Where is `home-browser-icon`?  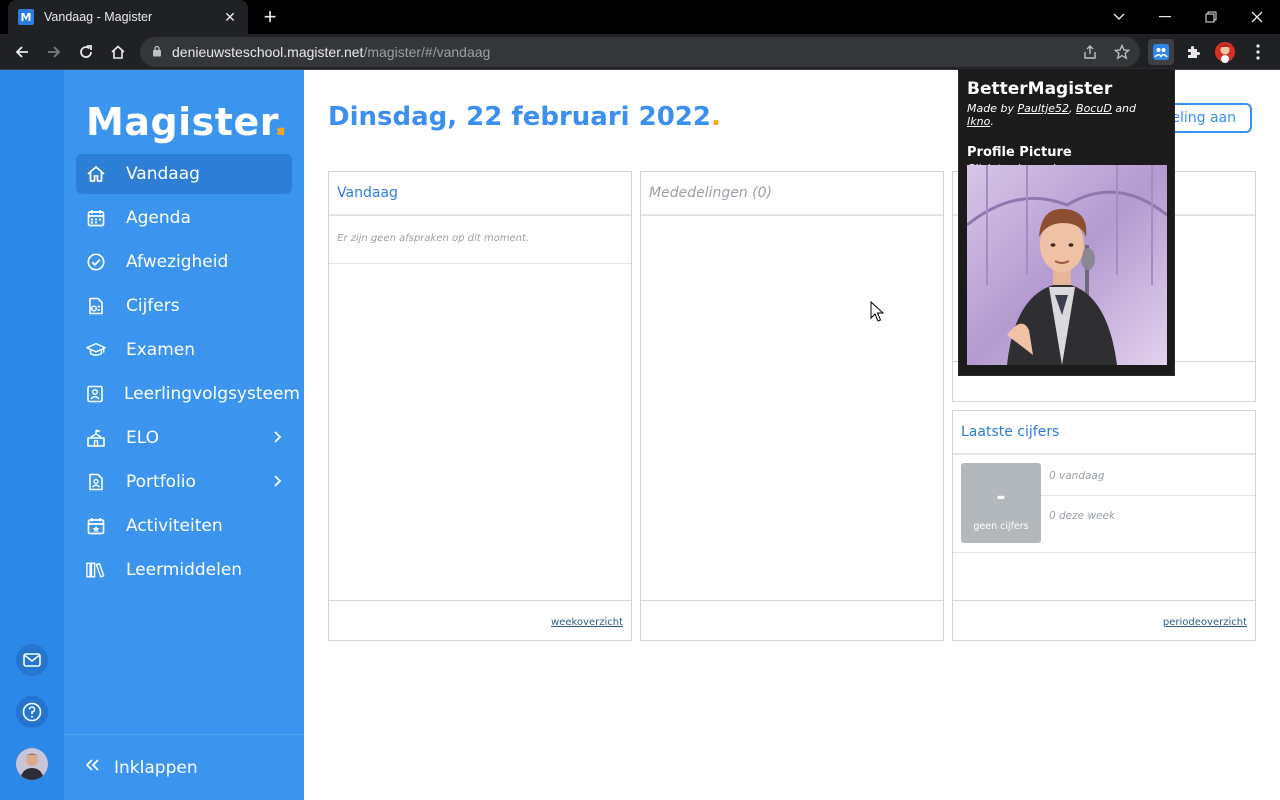
home-browser-icon is located at coordinates (118, 52).